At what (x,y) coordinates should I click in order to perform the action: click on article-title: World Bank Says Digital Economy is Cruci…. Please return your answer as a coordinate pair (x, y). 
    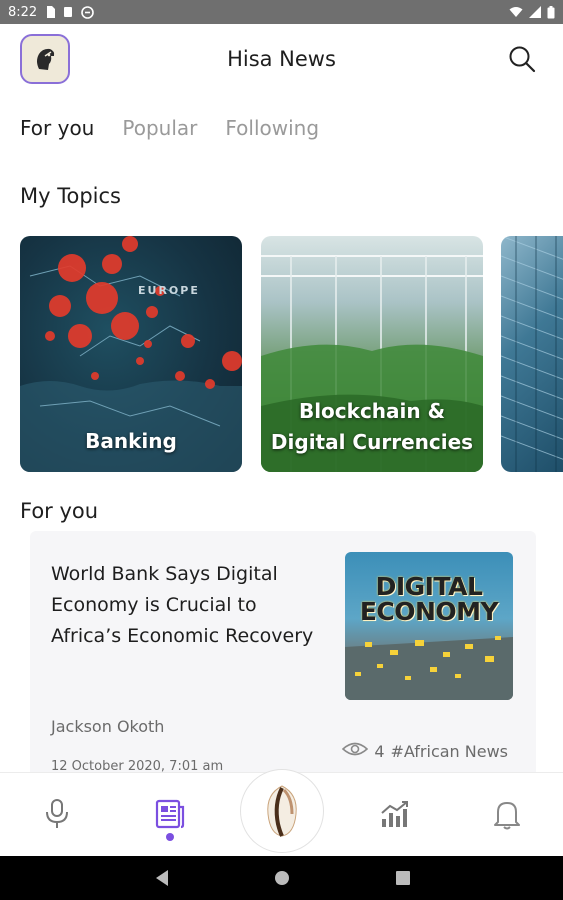
    Looking at the image, I should click on (186, 605).